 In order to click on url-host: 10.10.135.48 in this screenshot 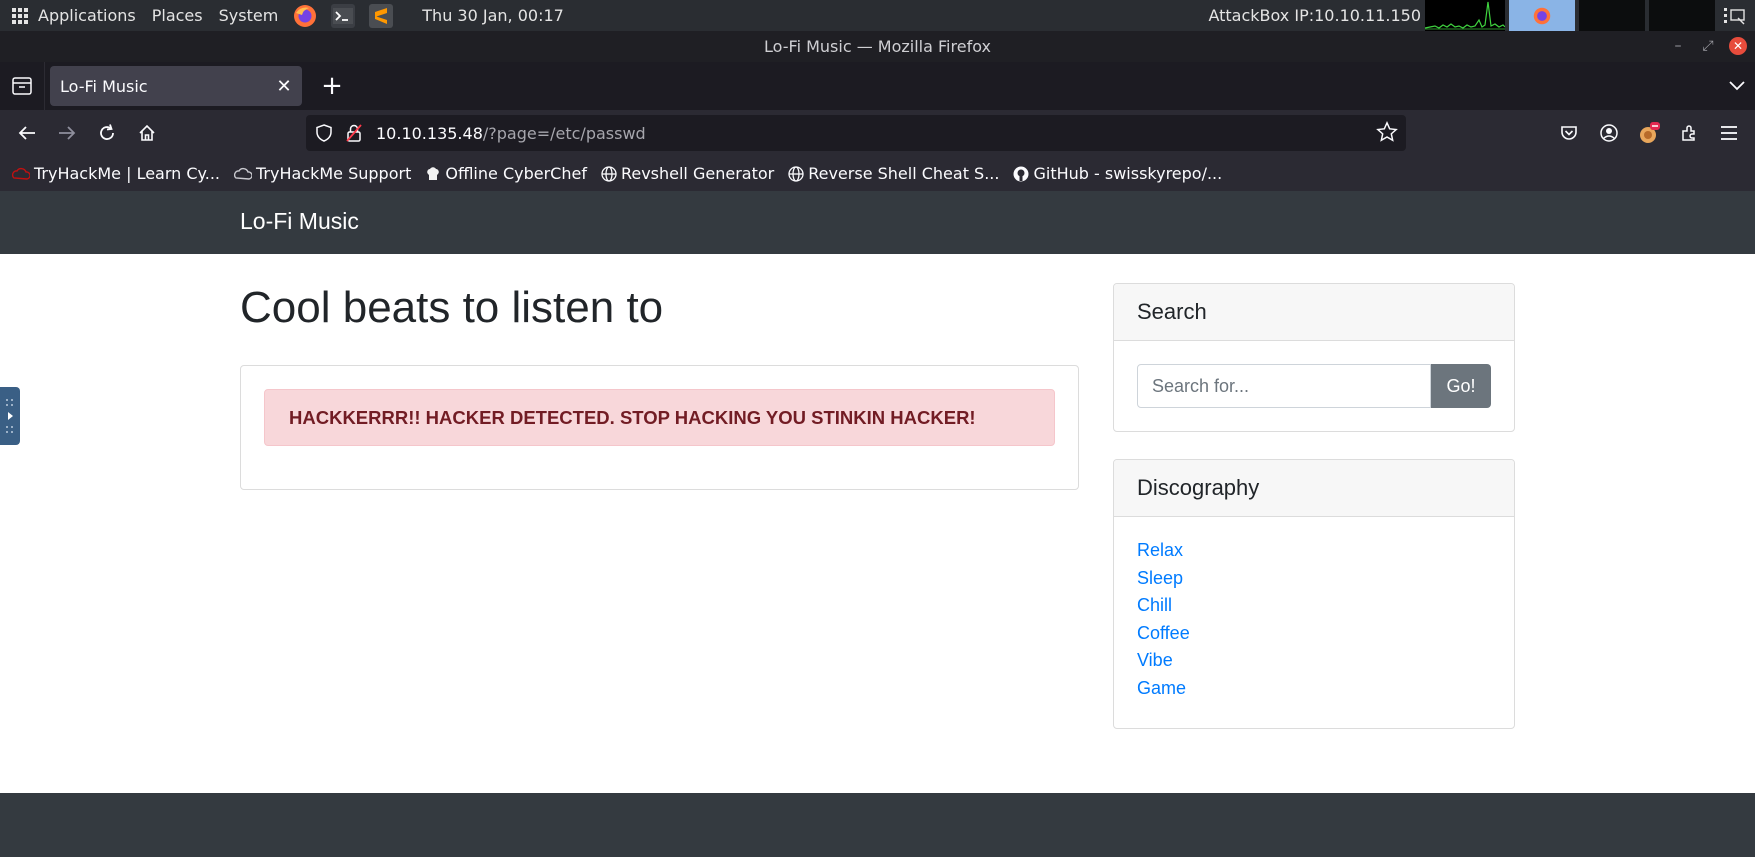, I will do `click(429, 133)`.